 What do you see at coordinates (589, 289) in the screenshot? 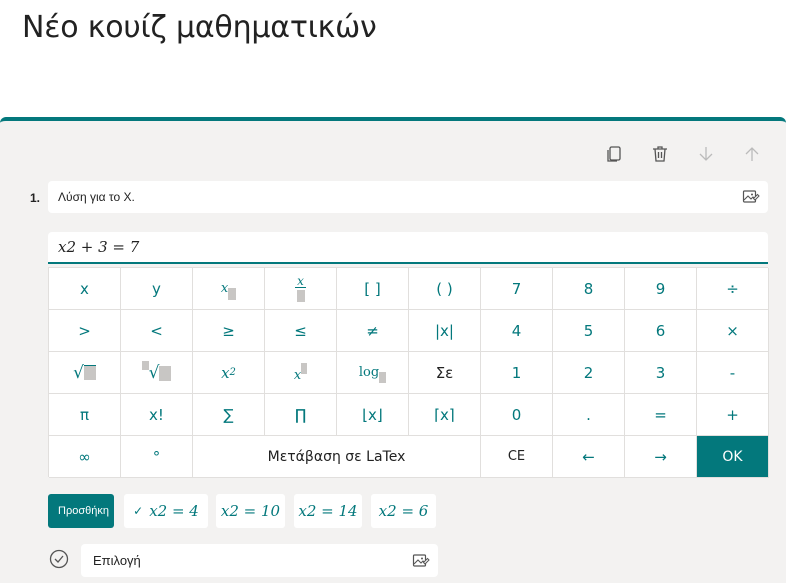
I see `key-8: 8` at bounding box center [589, 289].